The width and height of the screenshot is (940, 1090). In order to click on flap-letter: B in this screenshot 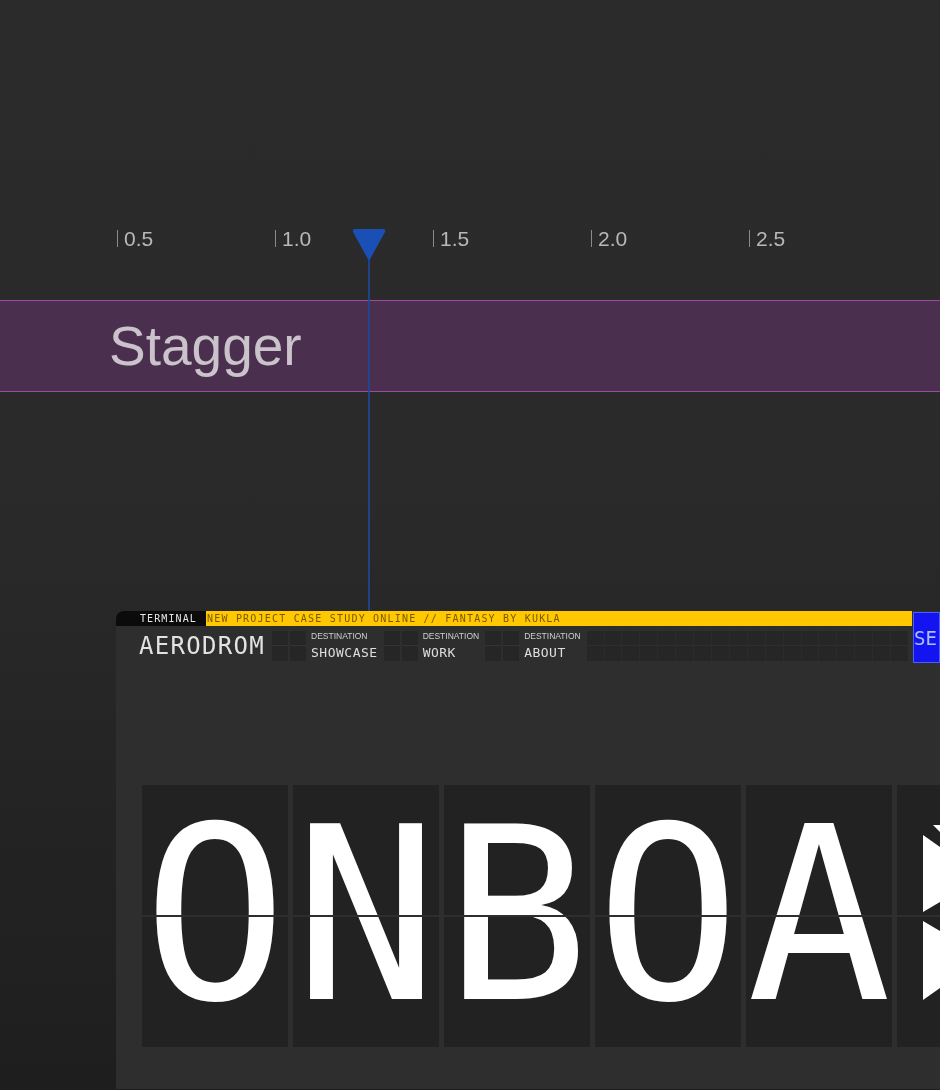, I will do `click(517, 916)`.